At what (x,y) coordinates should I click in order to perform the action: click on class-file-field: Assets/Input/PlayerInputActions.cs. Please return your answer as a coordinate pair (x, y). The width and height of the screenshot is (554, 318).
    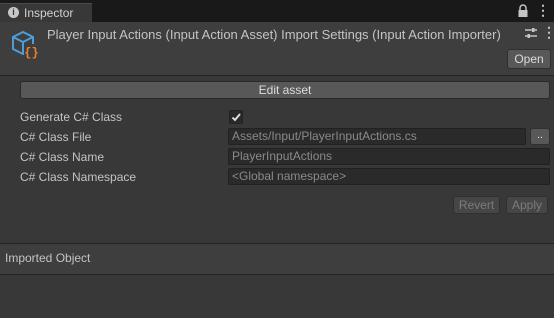
    Looking at the image, I should click on (377, 136).